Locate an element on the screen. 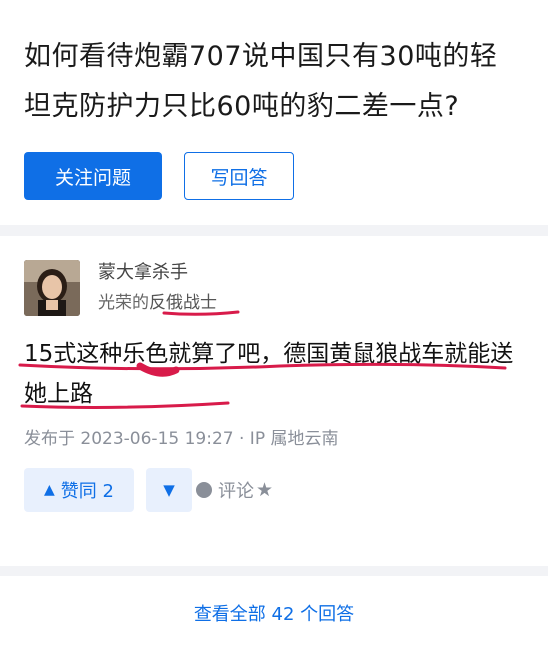 The width and height of the screenshot is (548, 648). triangle-up-icon: ▲ is located at coordinates (49, 490).